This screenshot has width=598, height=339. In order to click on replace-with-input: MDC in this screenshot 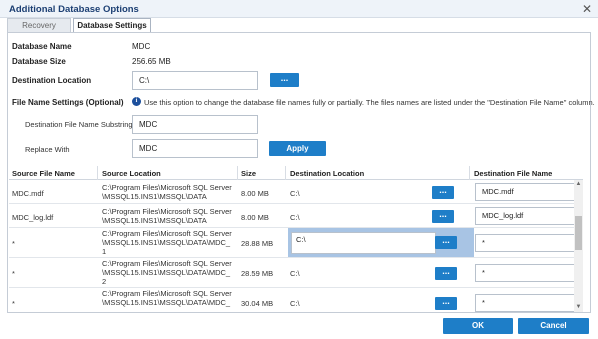, I will do `click(195, 148)`.